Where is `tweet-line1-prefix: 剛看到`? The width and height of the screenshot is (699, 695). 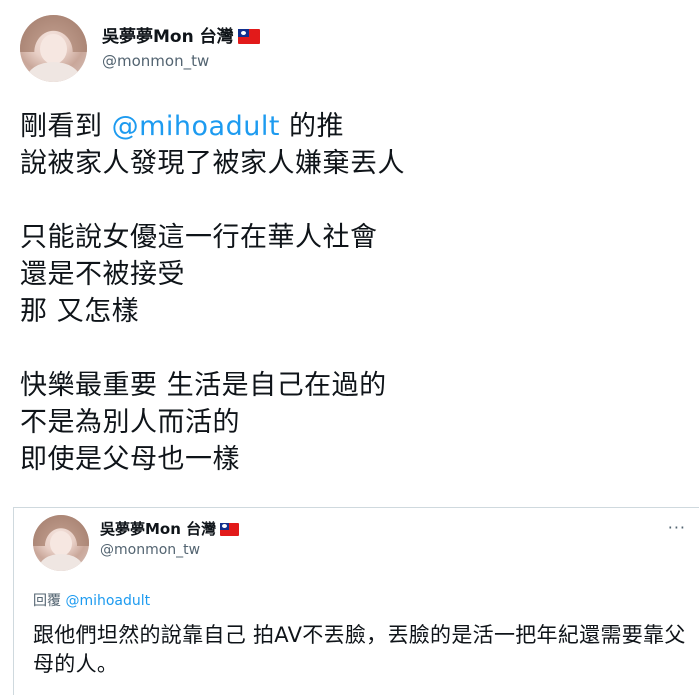
tweet-line1-prefix: 剛看到 is located at coordinates (66, 126).